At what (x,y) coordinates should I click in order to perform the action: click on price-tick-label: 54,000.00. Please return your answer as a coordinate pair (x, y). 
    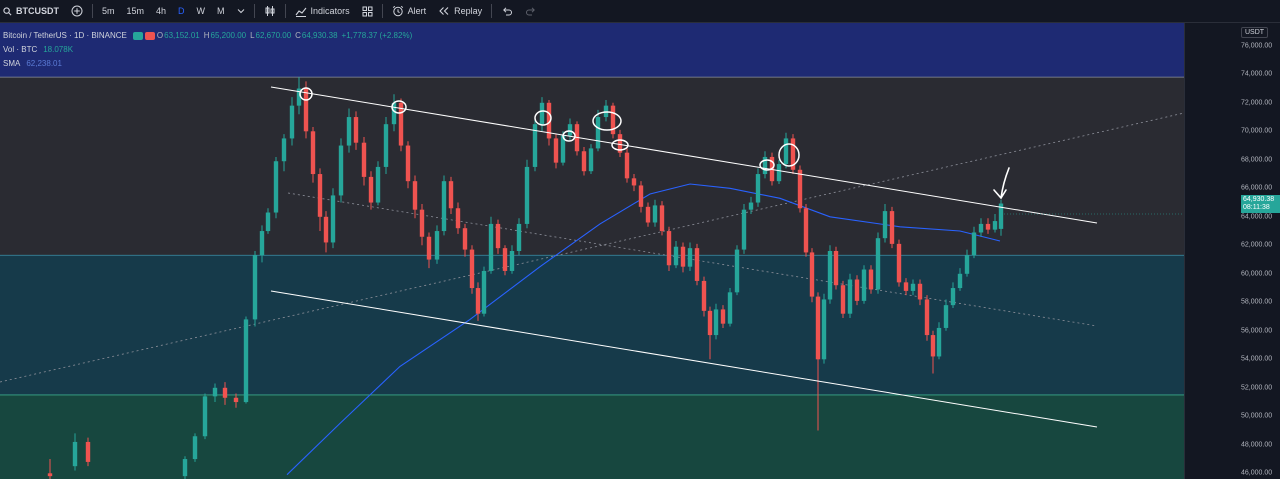
    Looking at the image, I should click on (1257, 359).